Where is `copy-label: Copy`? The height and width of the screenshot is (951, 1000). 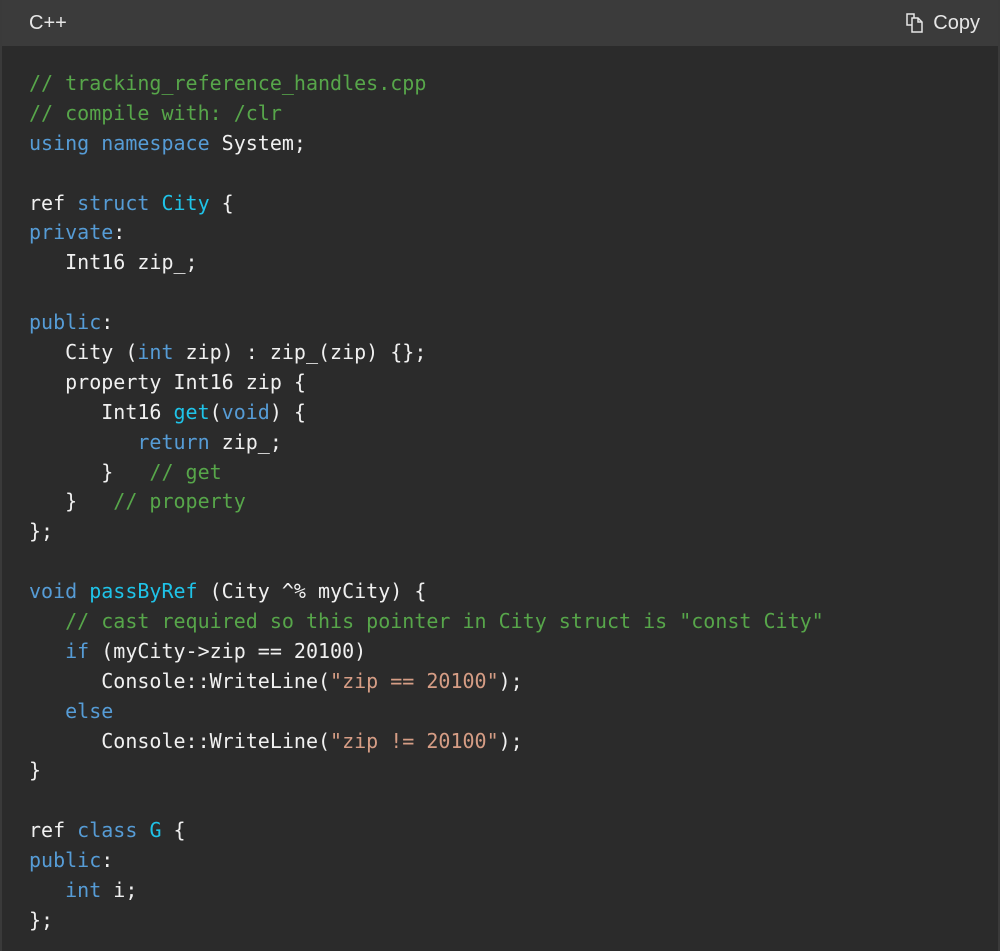
copy-label: Copy is located at coordinates (956, 22).